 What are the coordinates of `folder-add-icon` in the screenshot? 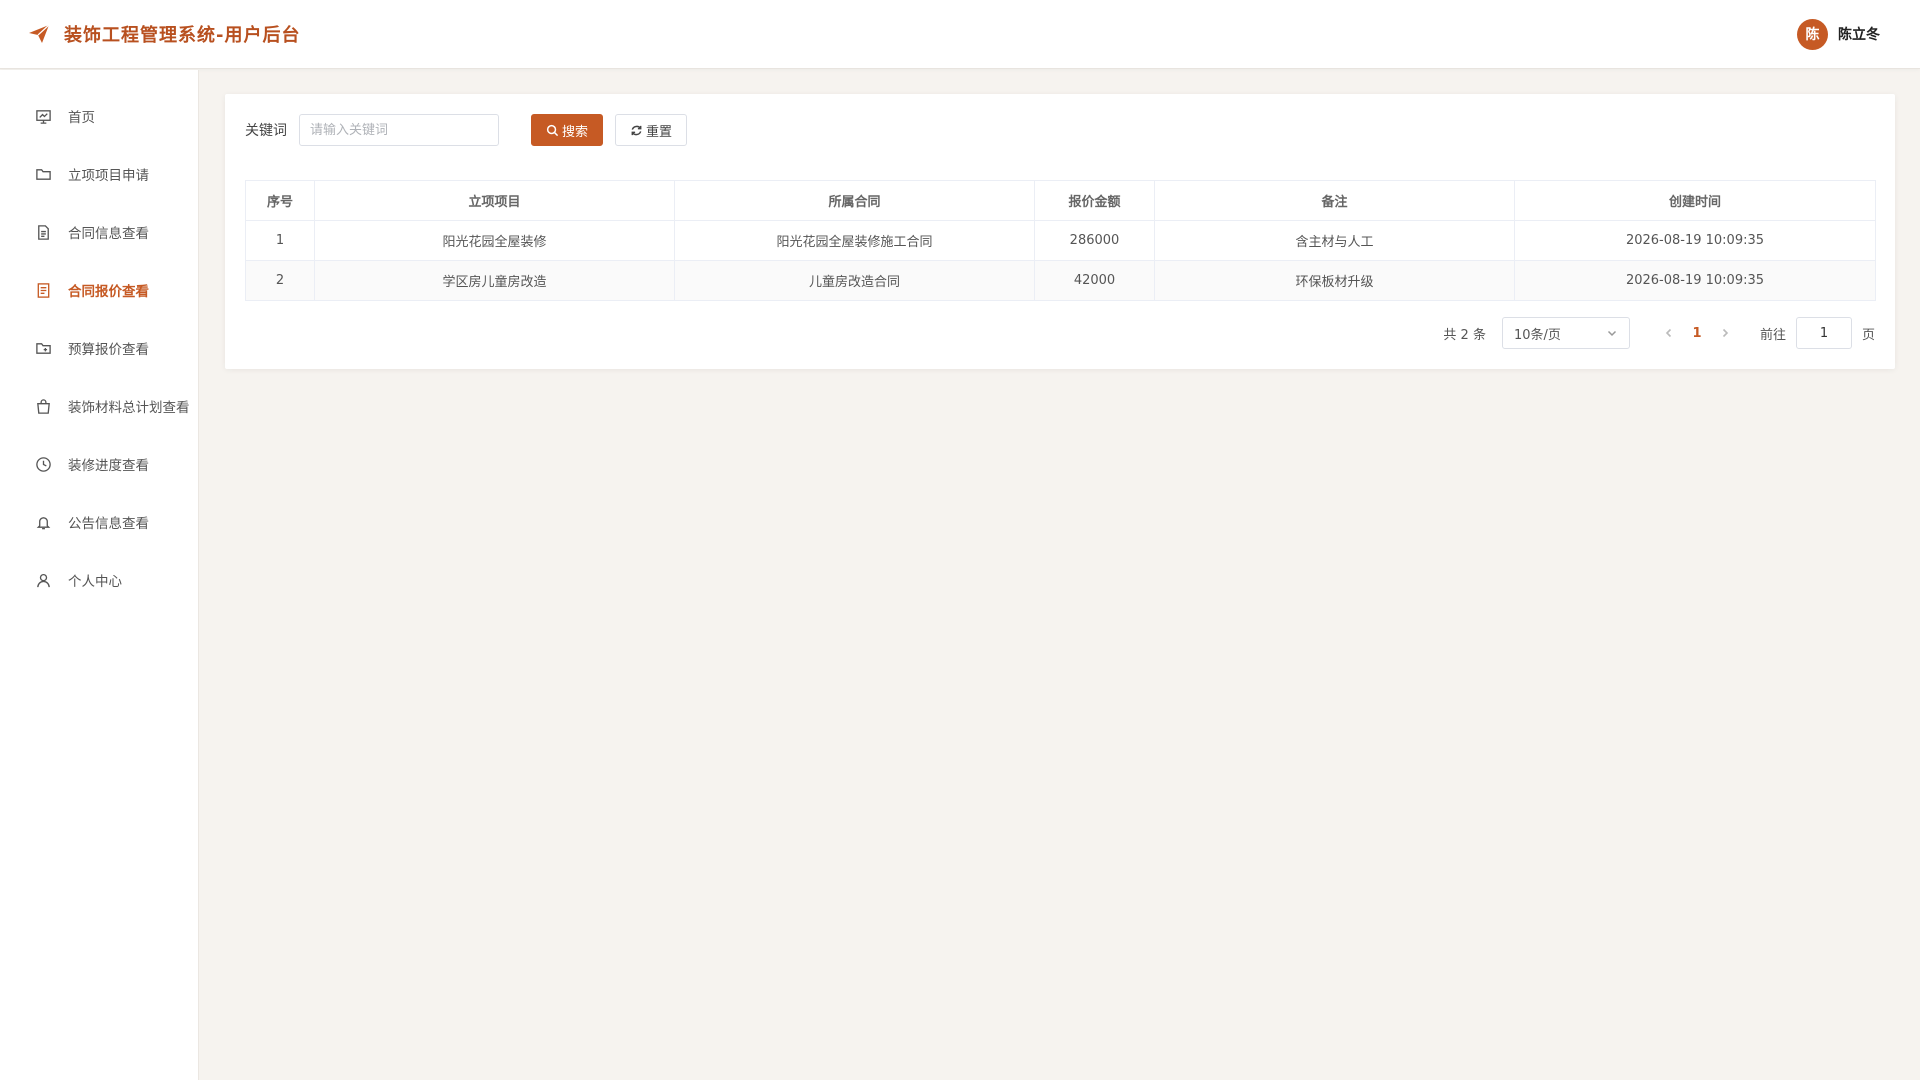 It's located at (43, 348).